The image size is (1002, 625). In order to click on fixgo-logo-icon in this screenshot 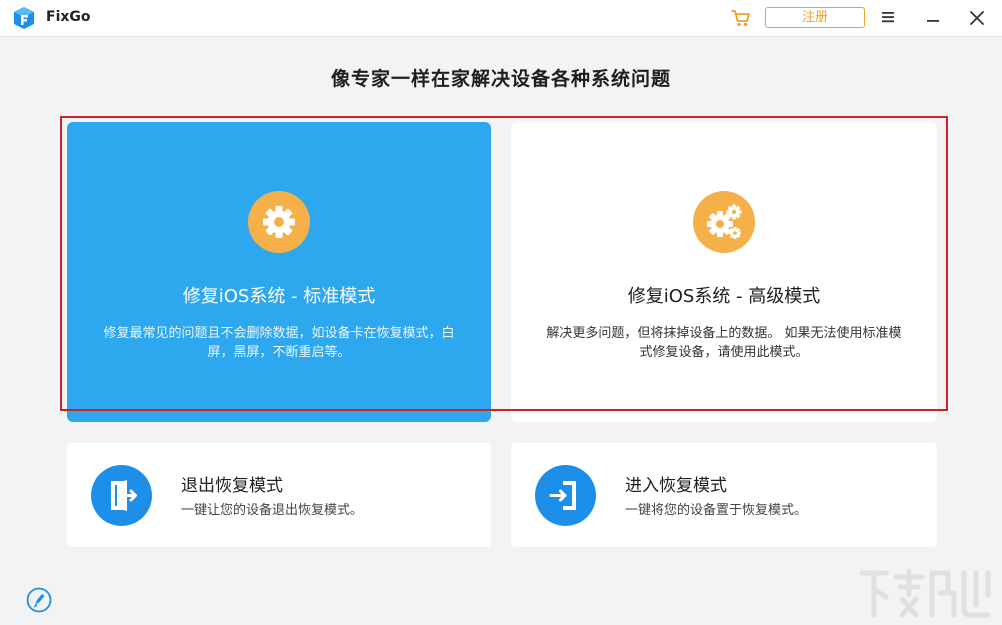, I will do `click(24, 18)`.